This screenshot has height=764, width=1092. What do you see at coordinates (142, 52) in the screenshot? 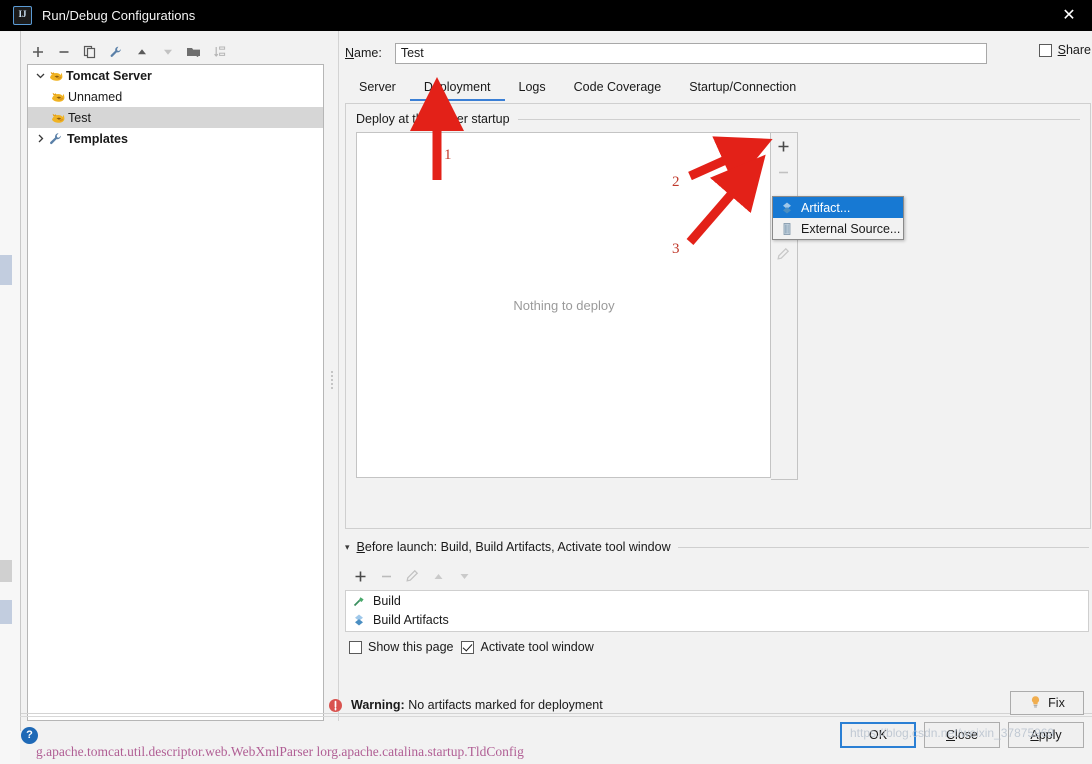
I see `arrow-up-icon` at bounding box center [142, 52].